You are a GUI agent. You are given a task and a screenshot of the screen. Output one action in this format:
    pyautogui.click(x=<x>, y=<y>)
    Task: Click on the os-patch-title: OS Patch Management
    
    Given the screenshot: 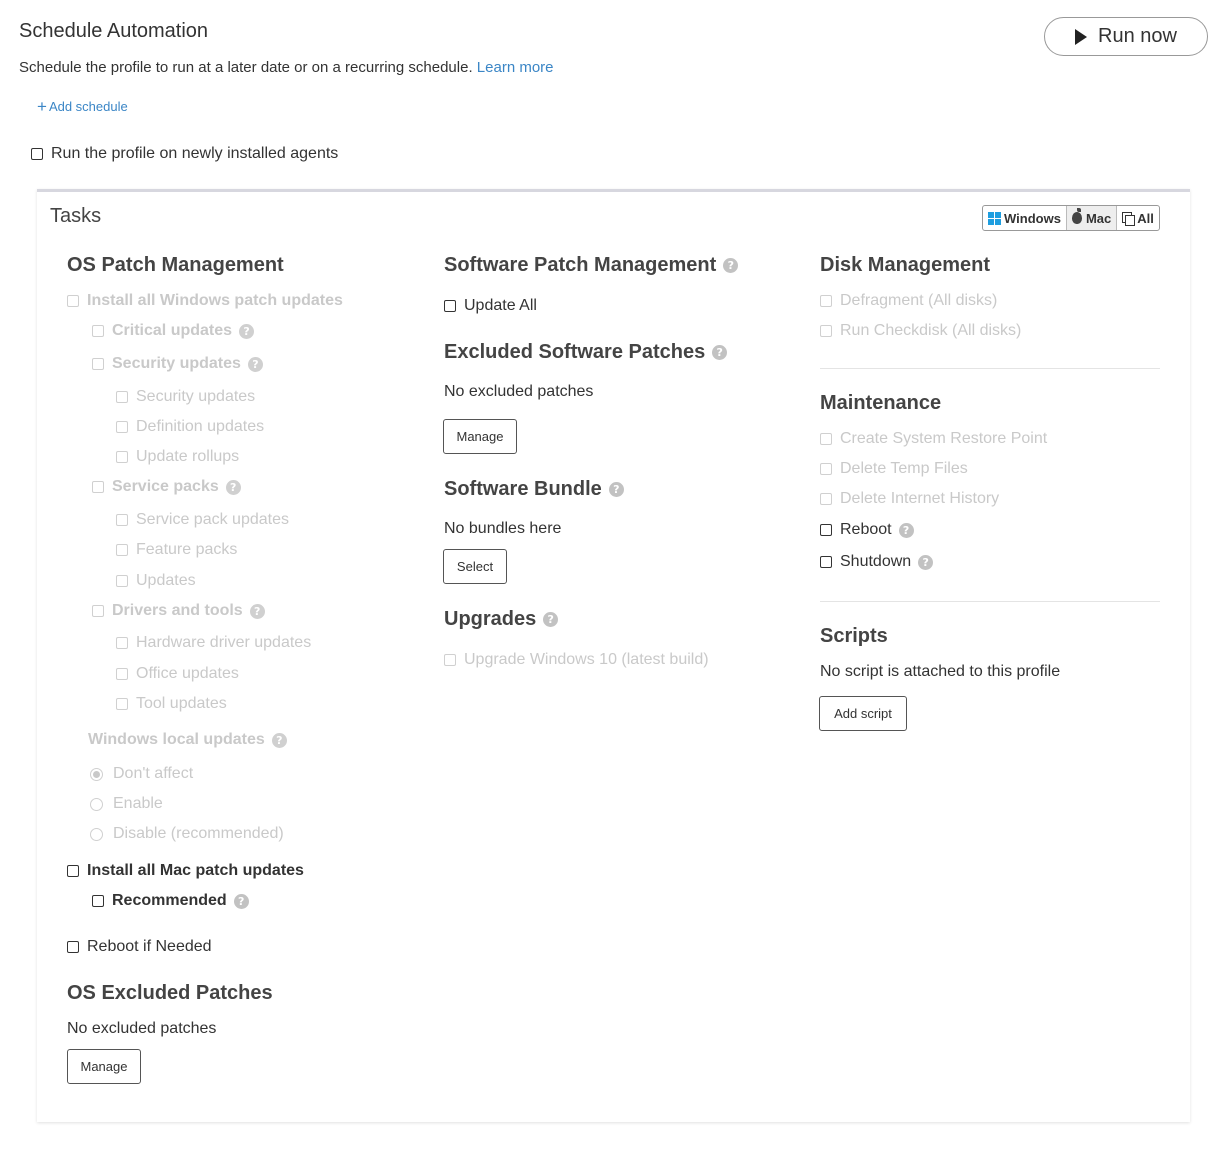 What is the action you would take?
    pyautogui.click(x=175, y=265)
    